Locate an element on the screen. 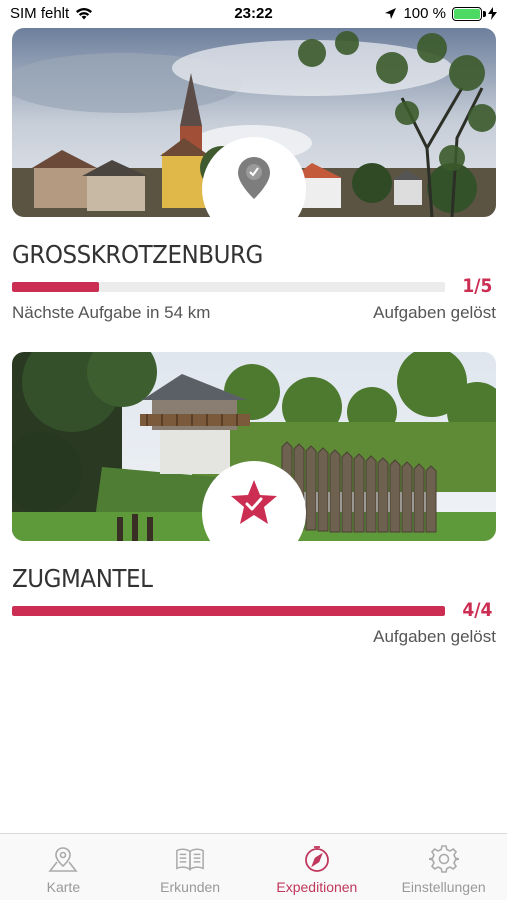  tab-label: Expeditionen is located at coordinates (317, 887).